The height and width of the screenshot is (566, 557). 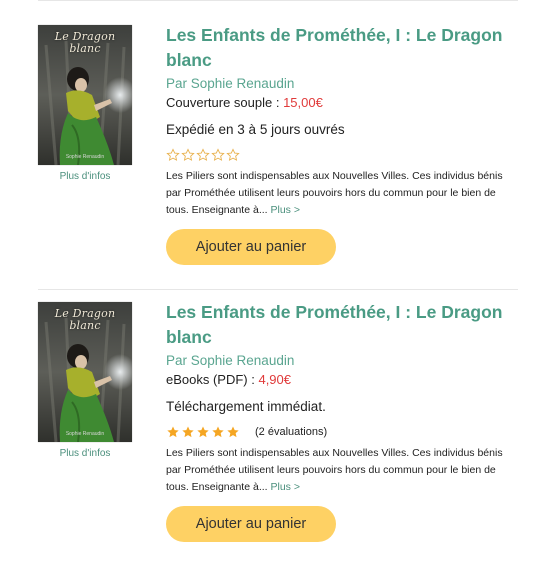 What do you see at coordinates (246, 406) in the screenshot?
I see `availability-text: Téléchargement immédiat.` at bounding box center [246, 406].